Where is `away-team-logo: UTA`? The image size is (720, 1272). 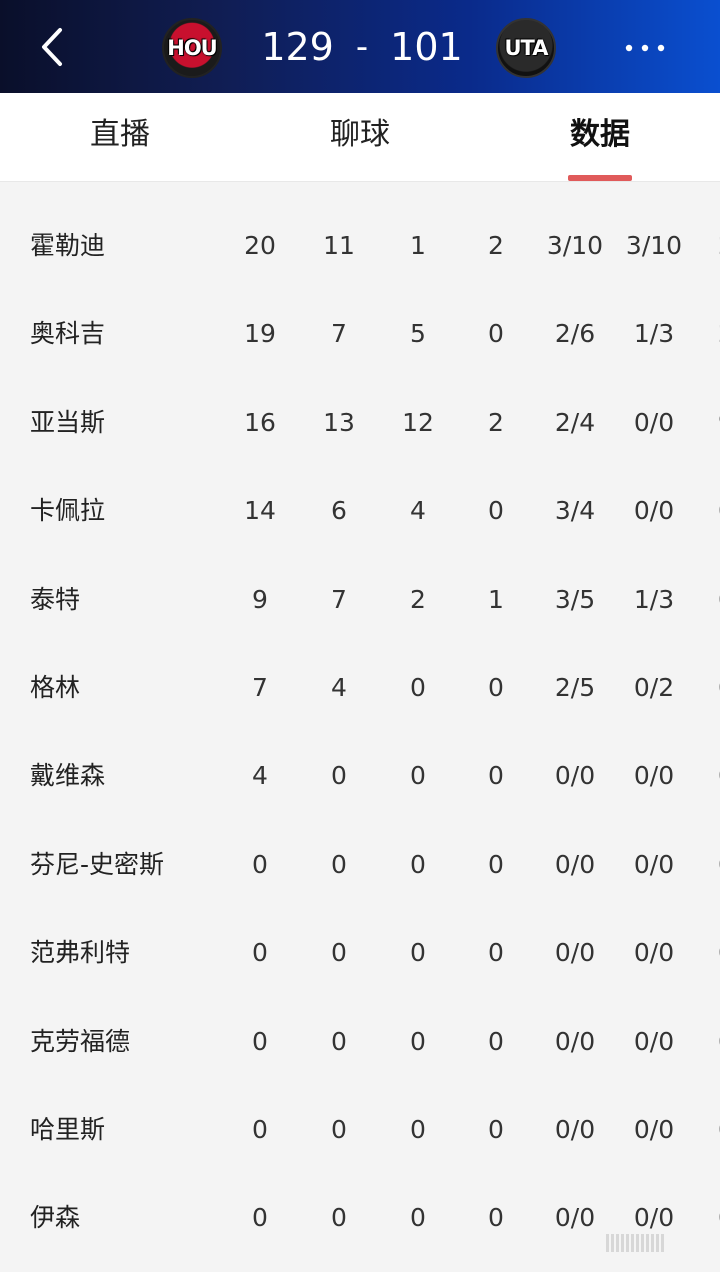
away-team-logo: UTA is located at coordinates (526, 48).